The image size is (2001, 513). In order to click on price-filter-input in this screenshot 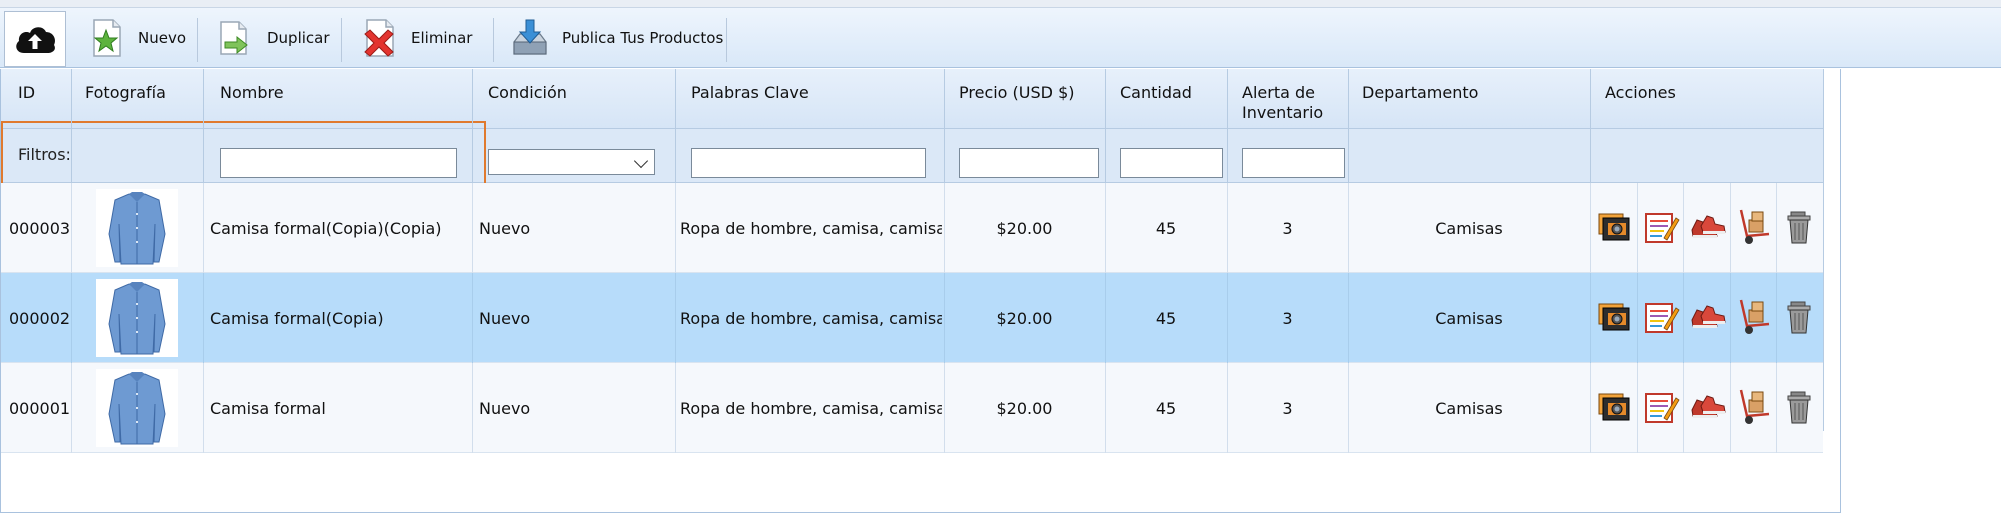, I will do `click(1029, 163)`.